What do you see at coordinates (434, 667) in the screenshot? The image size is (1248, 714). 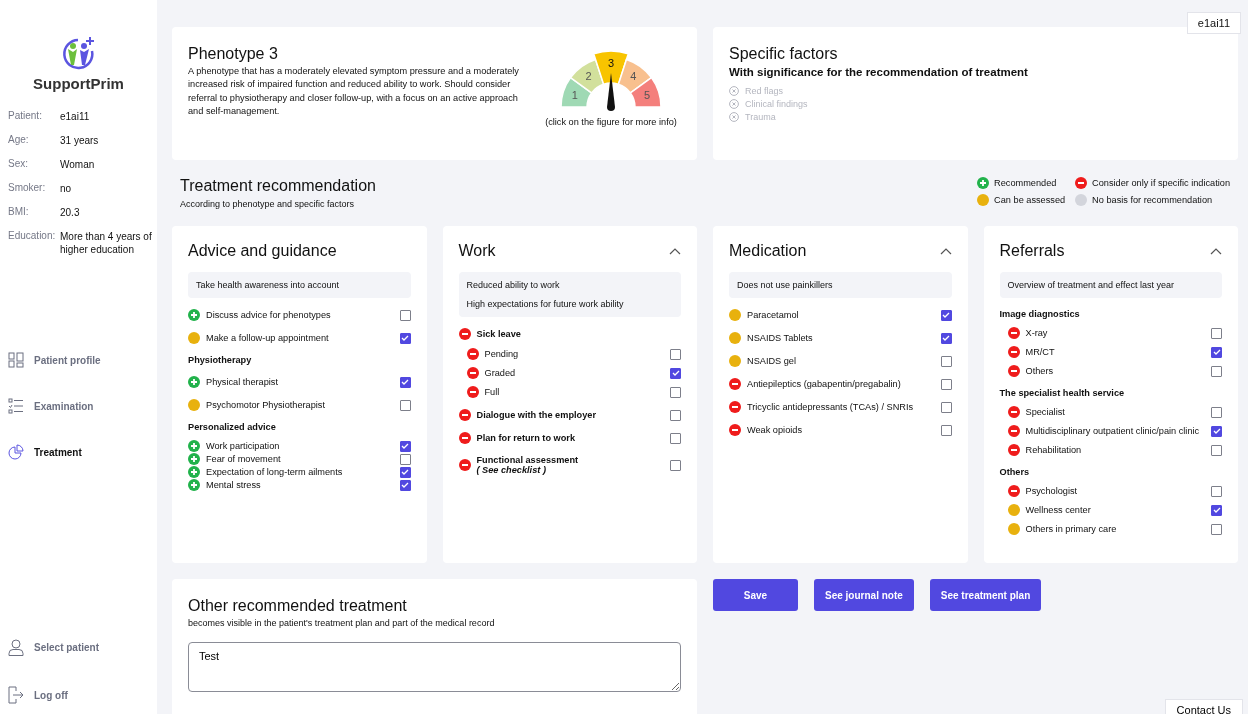 I see `text-area: Test` at bounding box center [434, 667].